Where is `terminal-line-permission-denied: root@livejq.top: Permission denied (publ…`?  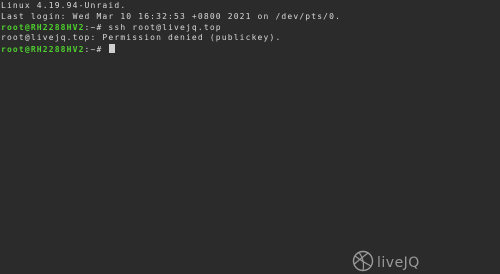
terminal-line-permission-denied: root@livejq.top: Permission denied (publ… is located at coordinates (141, 38).